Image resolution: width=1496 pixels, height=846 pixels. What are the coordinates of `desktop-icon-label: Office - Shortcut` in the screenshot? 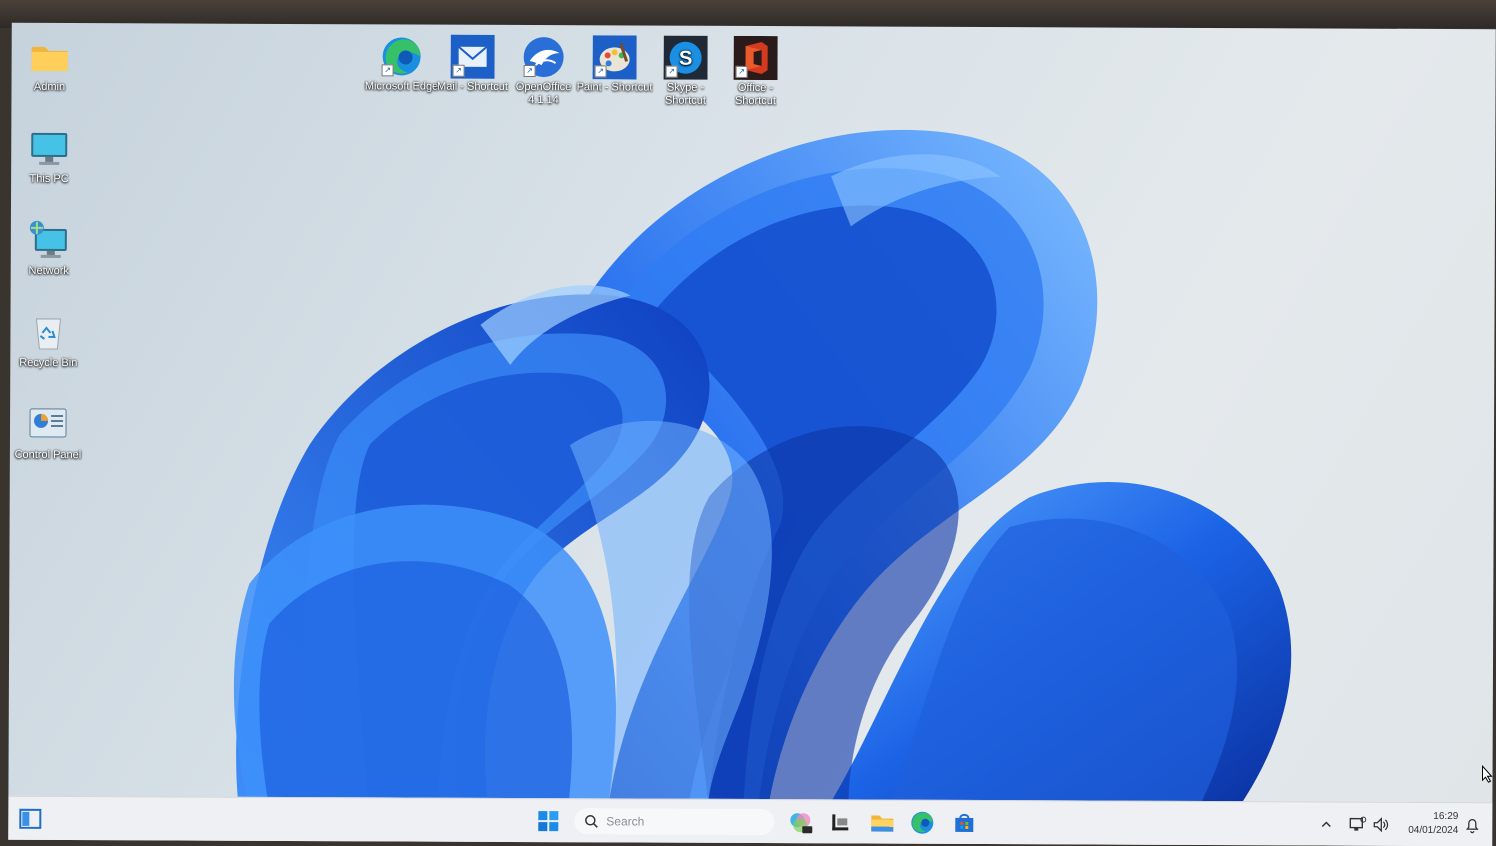 It's located at (755, 94).